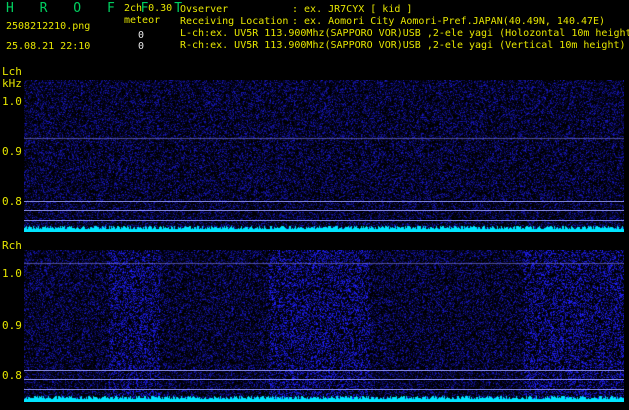 The image size is (629, 410). What do you see at coordinates (148, 8) in the screenshot?
I see `mode-label: 2ch 0.30` at bounding box center [148, 8].